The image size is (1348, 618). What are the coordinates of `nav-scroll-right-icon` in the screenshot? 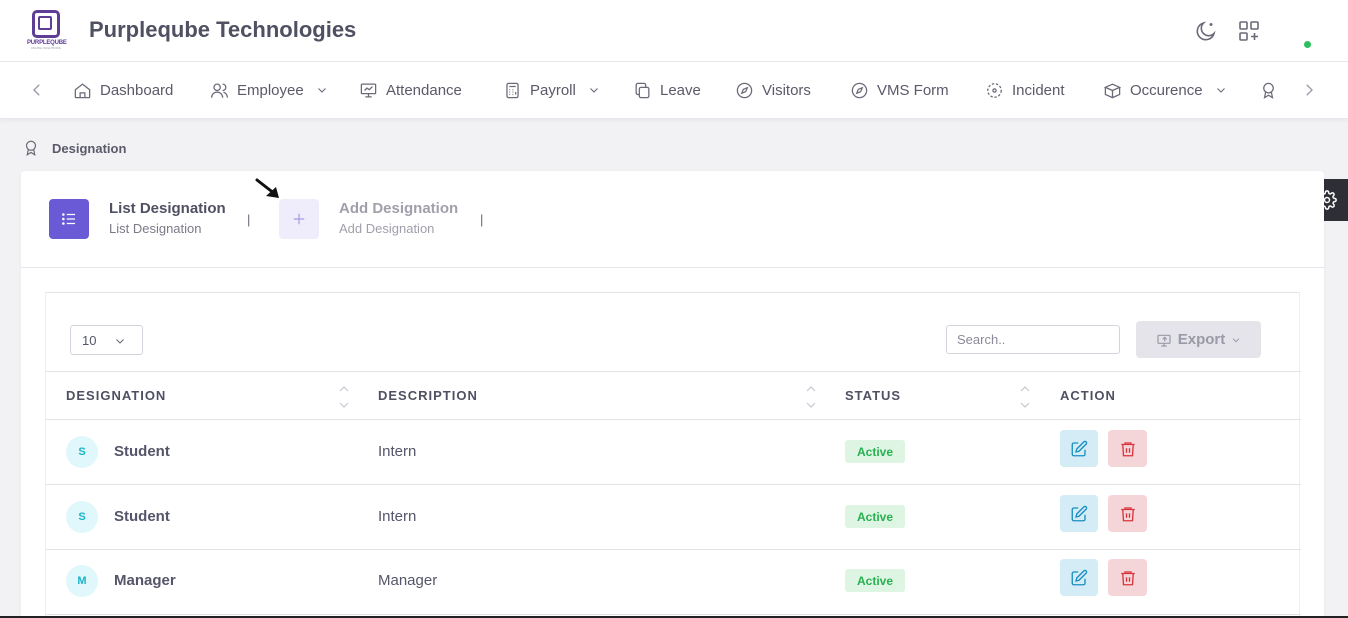 It's located at (1309, 90).